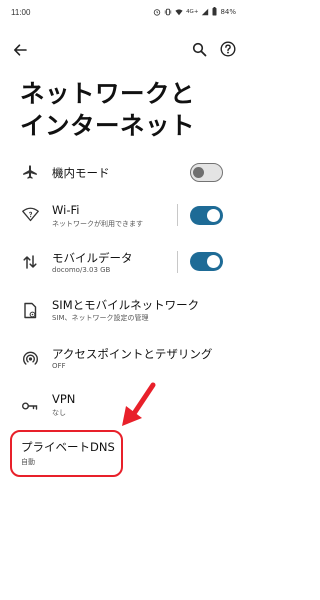 The height and width of the screenshot is (600, 320). What do you see at coordinates (30, 214) in the screenshot?
I see `wifi-icon` at bounding box center [30, 214].